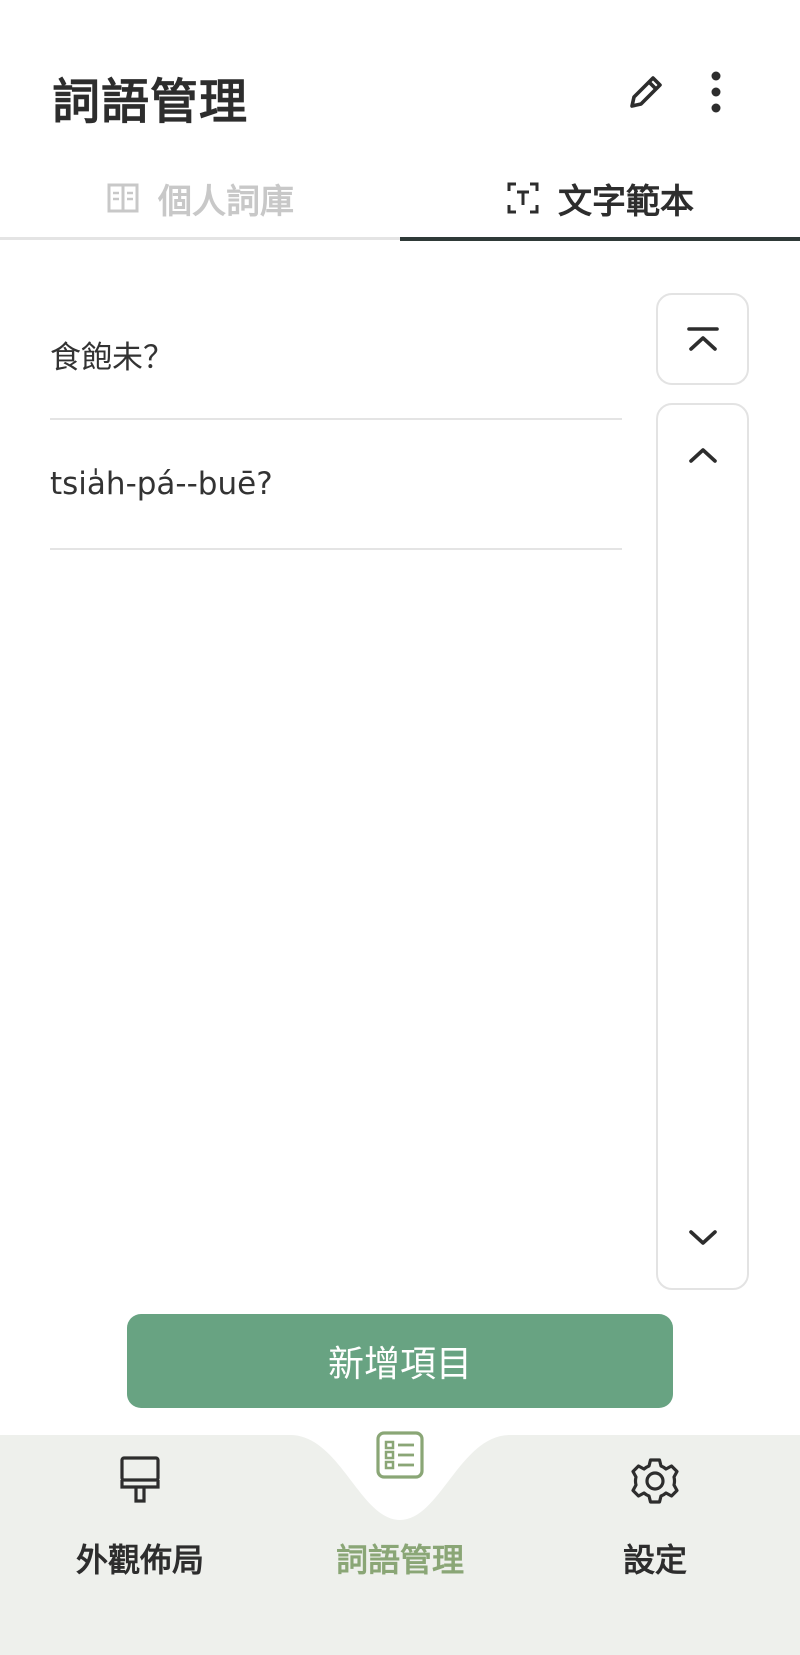  I want to click on nav-item-term-management: 詞語管理, so click(400, 1543).